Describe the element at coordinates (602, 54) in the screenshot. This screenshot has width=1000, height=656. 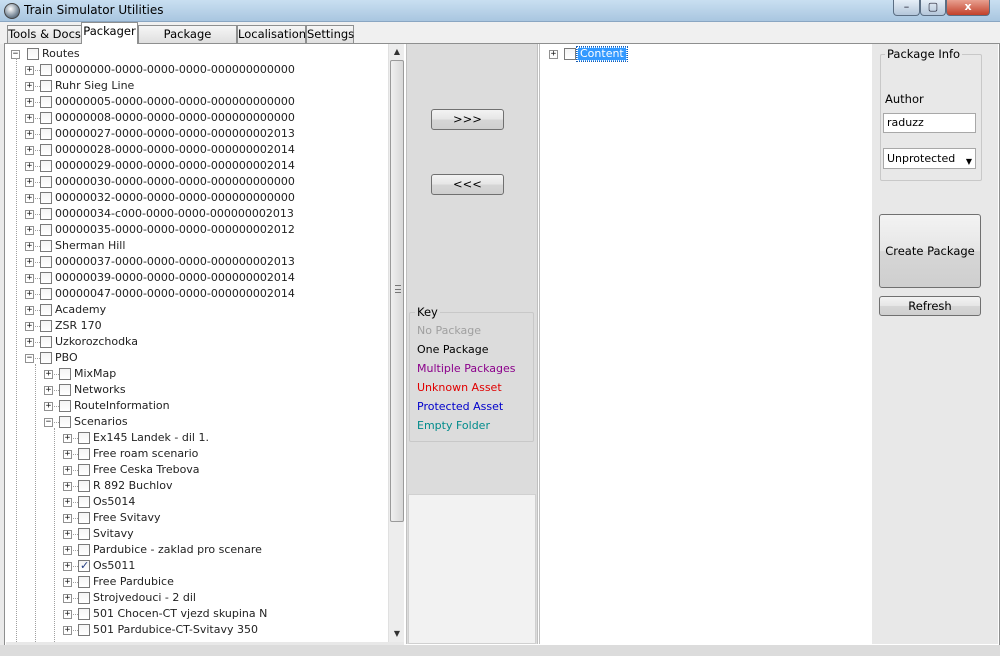
I see `content-root-label: Content` at that location.